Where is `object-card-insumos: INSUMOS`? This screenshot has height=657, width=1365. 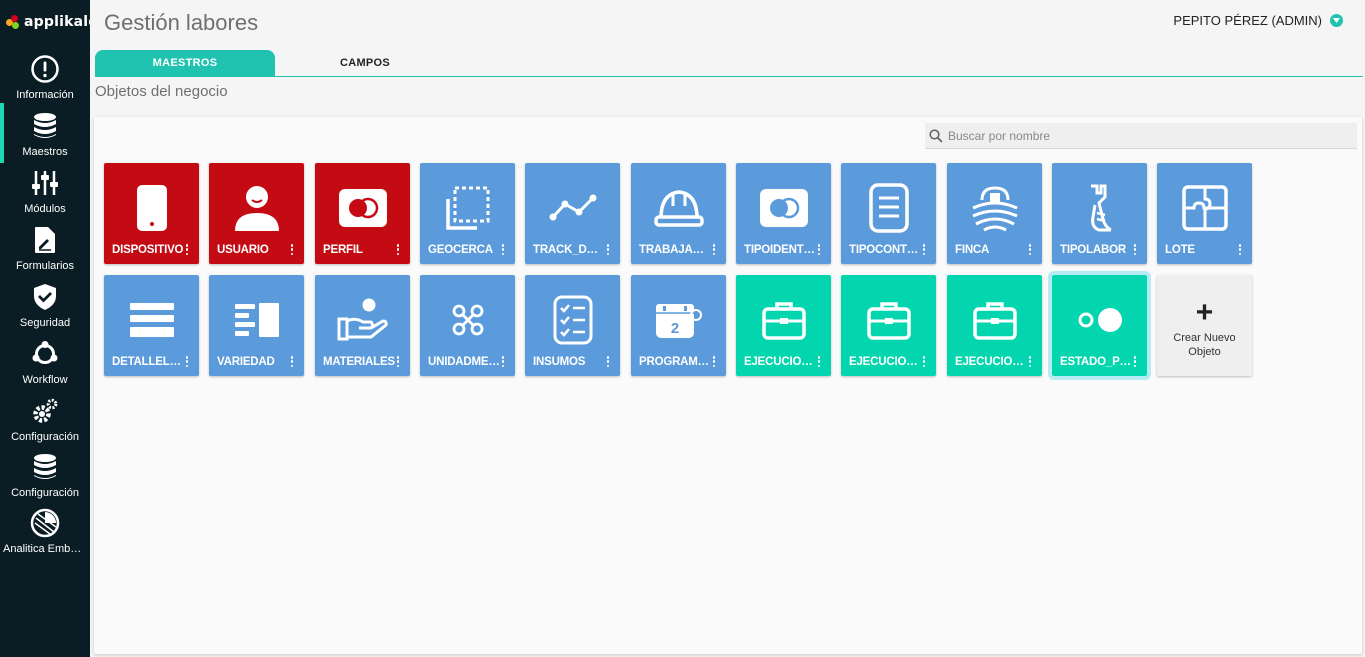
object-card-insumos: INSUMOS is located at coordinates (572, 325).